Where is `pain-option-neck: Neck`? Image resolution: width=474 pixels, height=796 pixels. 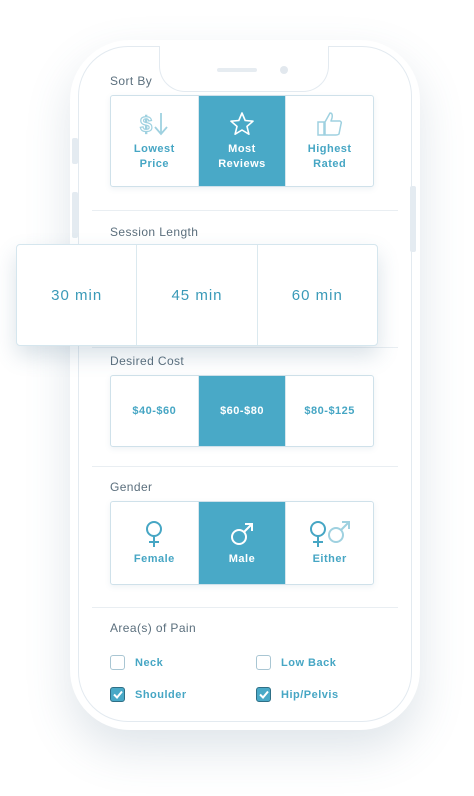
pain-option-neck: Neck is located at coordinates (136, 662).